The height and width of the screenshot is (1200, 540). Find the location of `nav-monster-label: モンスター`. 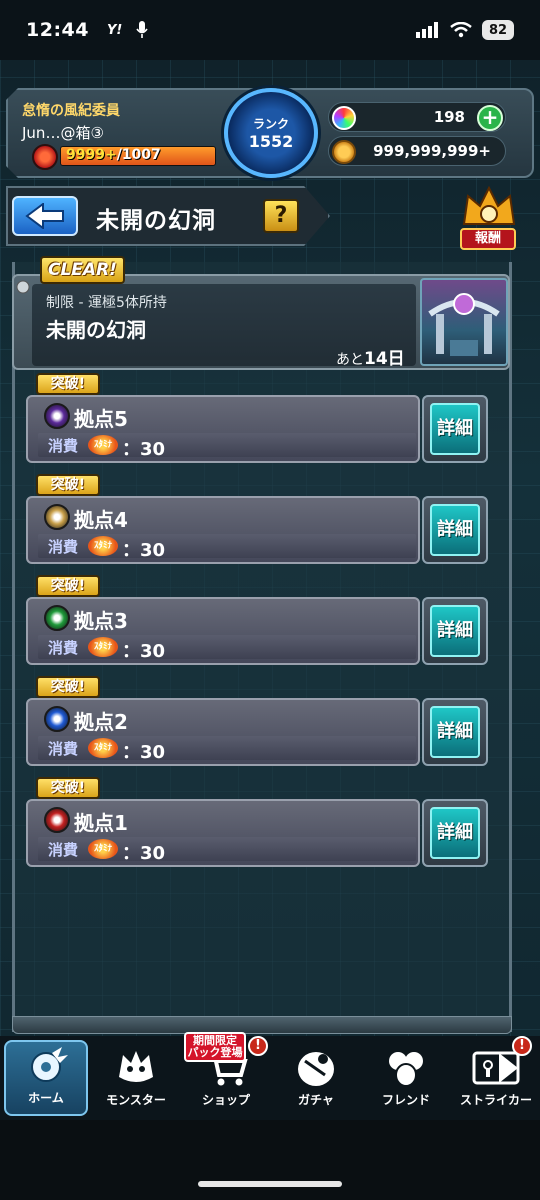

nav-monster-label: モンスター is located at coordinates (136, 1100).